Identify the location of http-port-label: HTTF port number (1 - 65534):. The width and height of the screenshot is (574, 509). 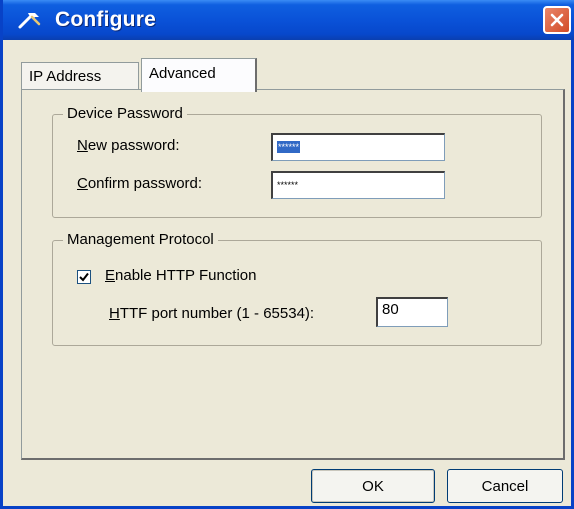
(212, 313).